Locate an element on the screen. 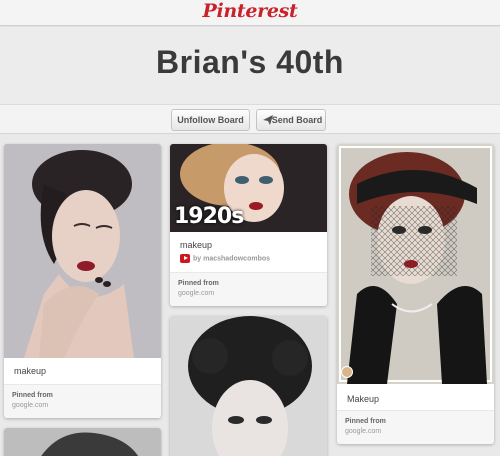 This screenshot has width=500, height=456. top-bar: Pinterest is located at coordinates (250, 13).